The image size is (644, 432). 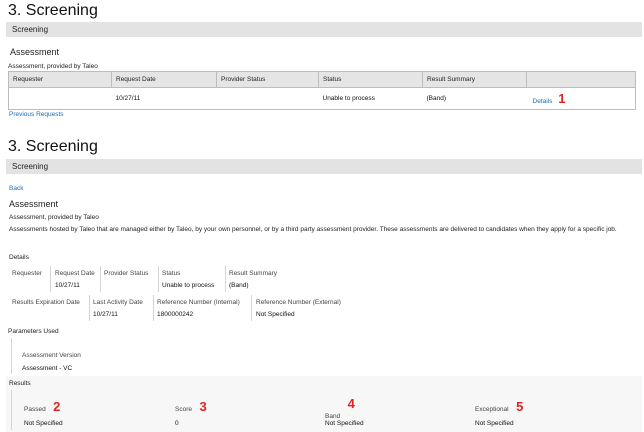 What do you see at coordinates (324, 404) in the screenshot?
I see `results-panel` at bounding box center [324, 404].